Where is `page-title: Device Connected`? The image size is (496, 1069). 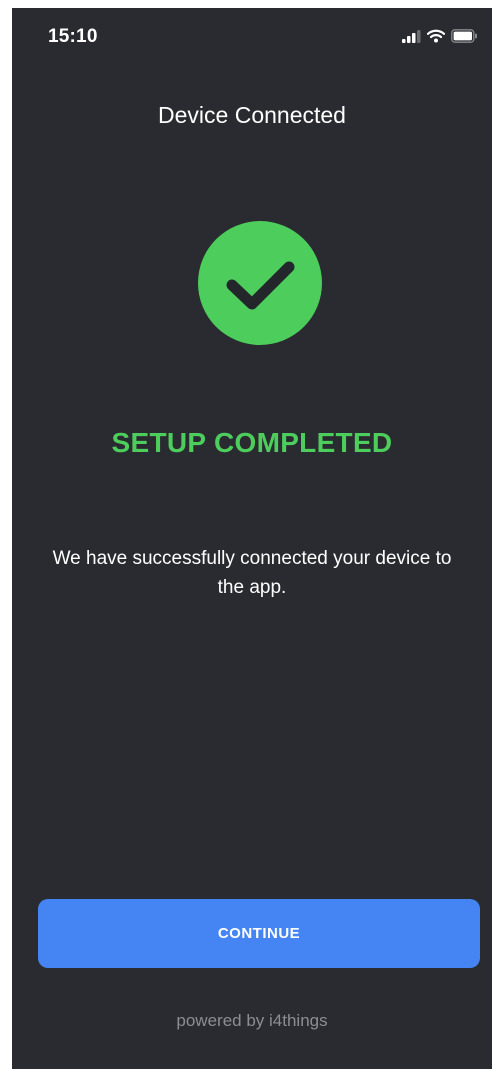
page-title: Device Connected is located at coordinates (252, 115).